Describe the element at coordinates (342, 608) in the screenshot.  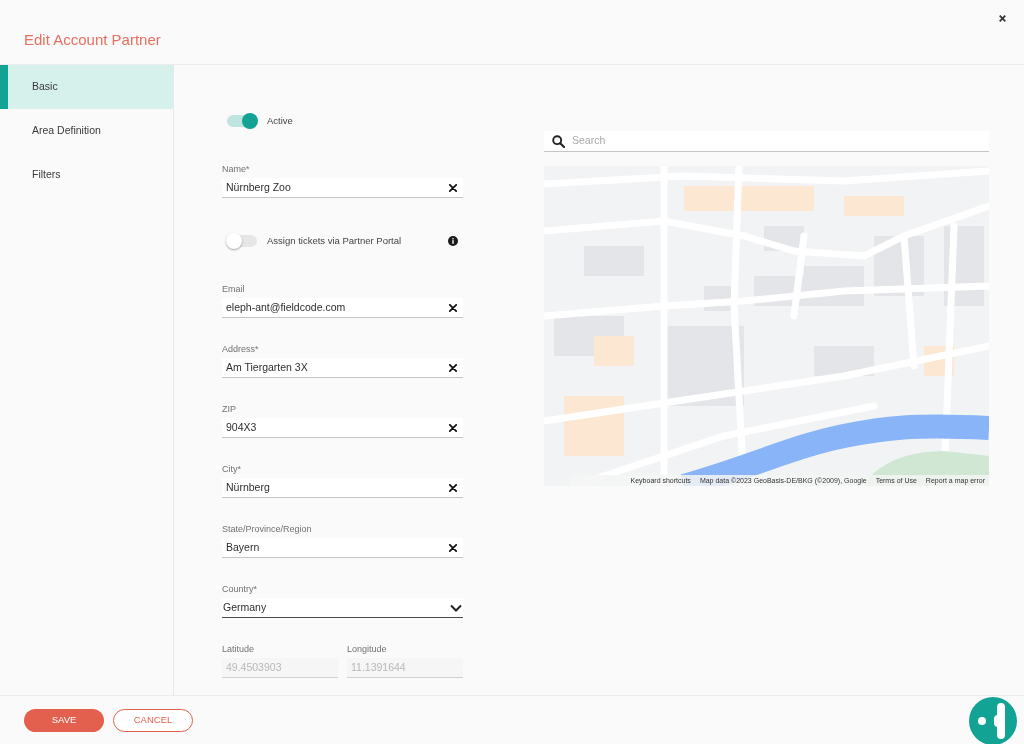
I see `select-field: Germany` at that location.